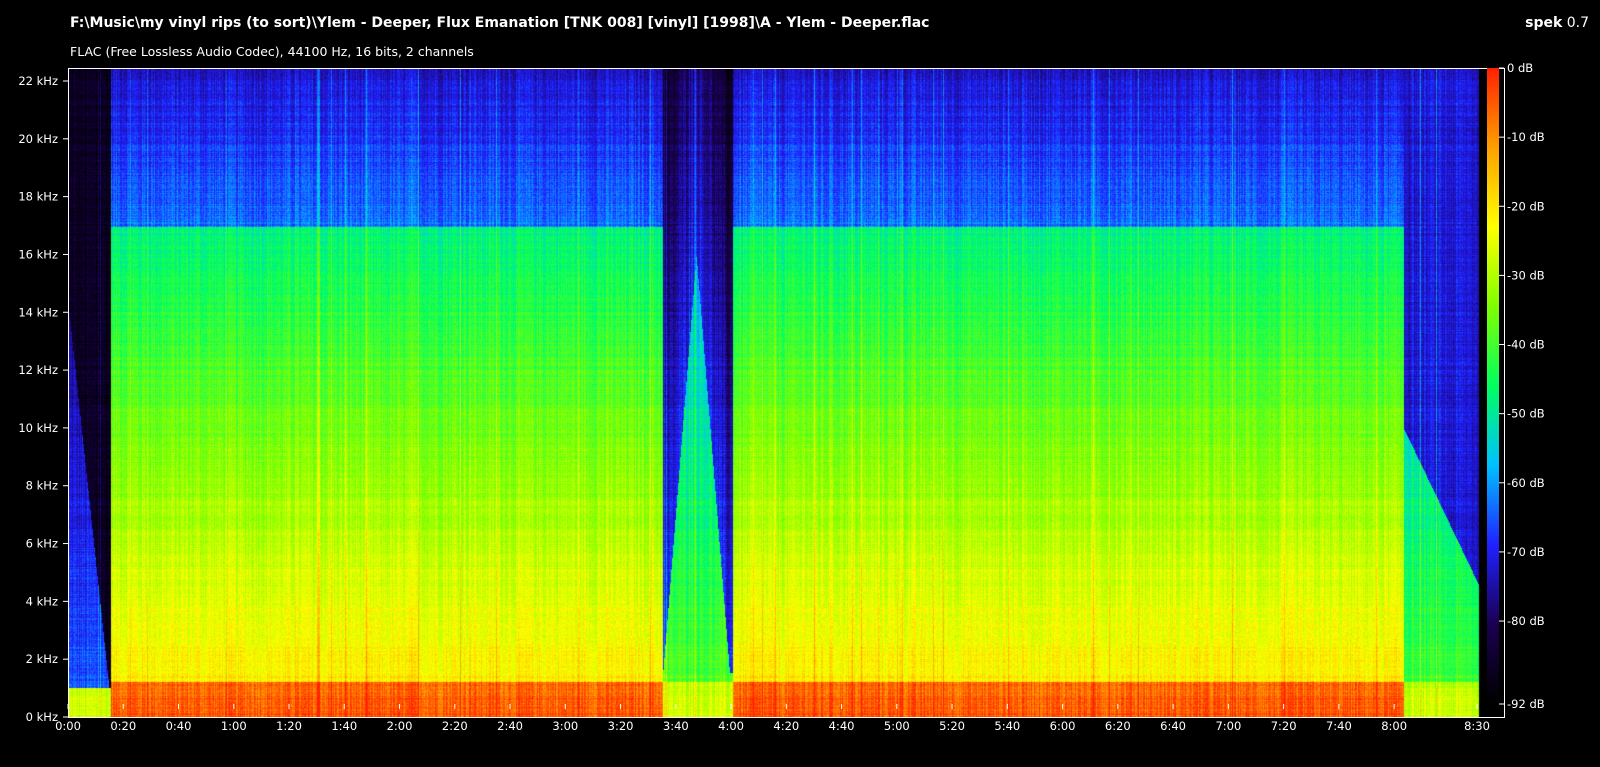  Describe the element at coordinates (400, 726) in the screenshot. I see `x-axis-tick-label: 2:00` at that location.